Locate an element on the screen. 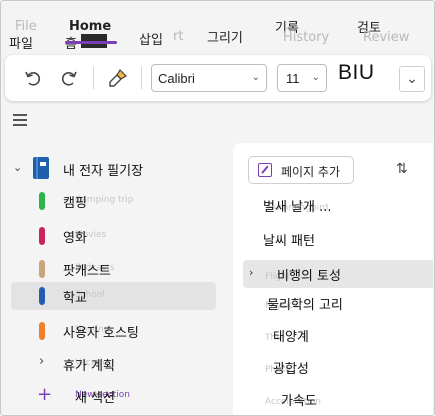 This screenshot has width=435, height=416. page-item: Photo 광합성 is located at coordinates (338, 367).